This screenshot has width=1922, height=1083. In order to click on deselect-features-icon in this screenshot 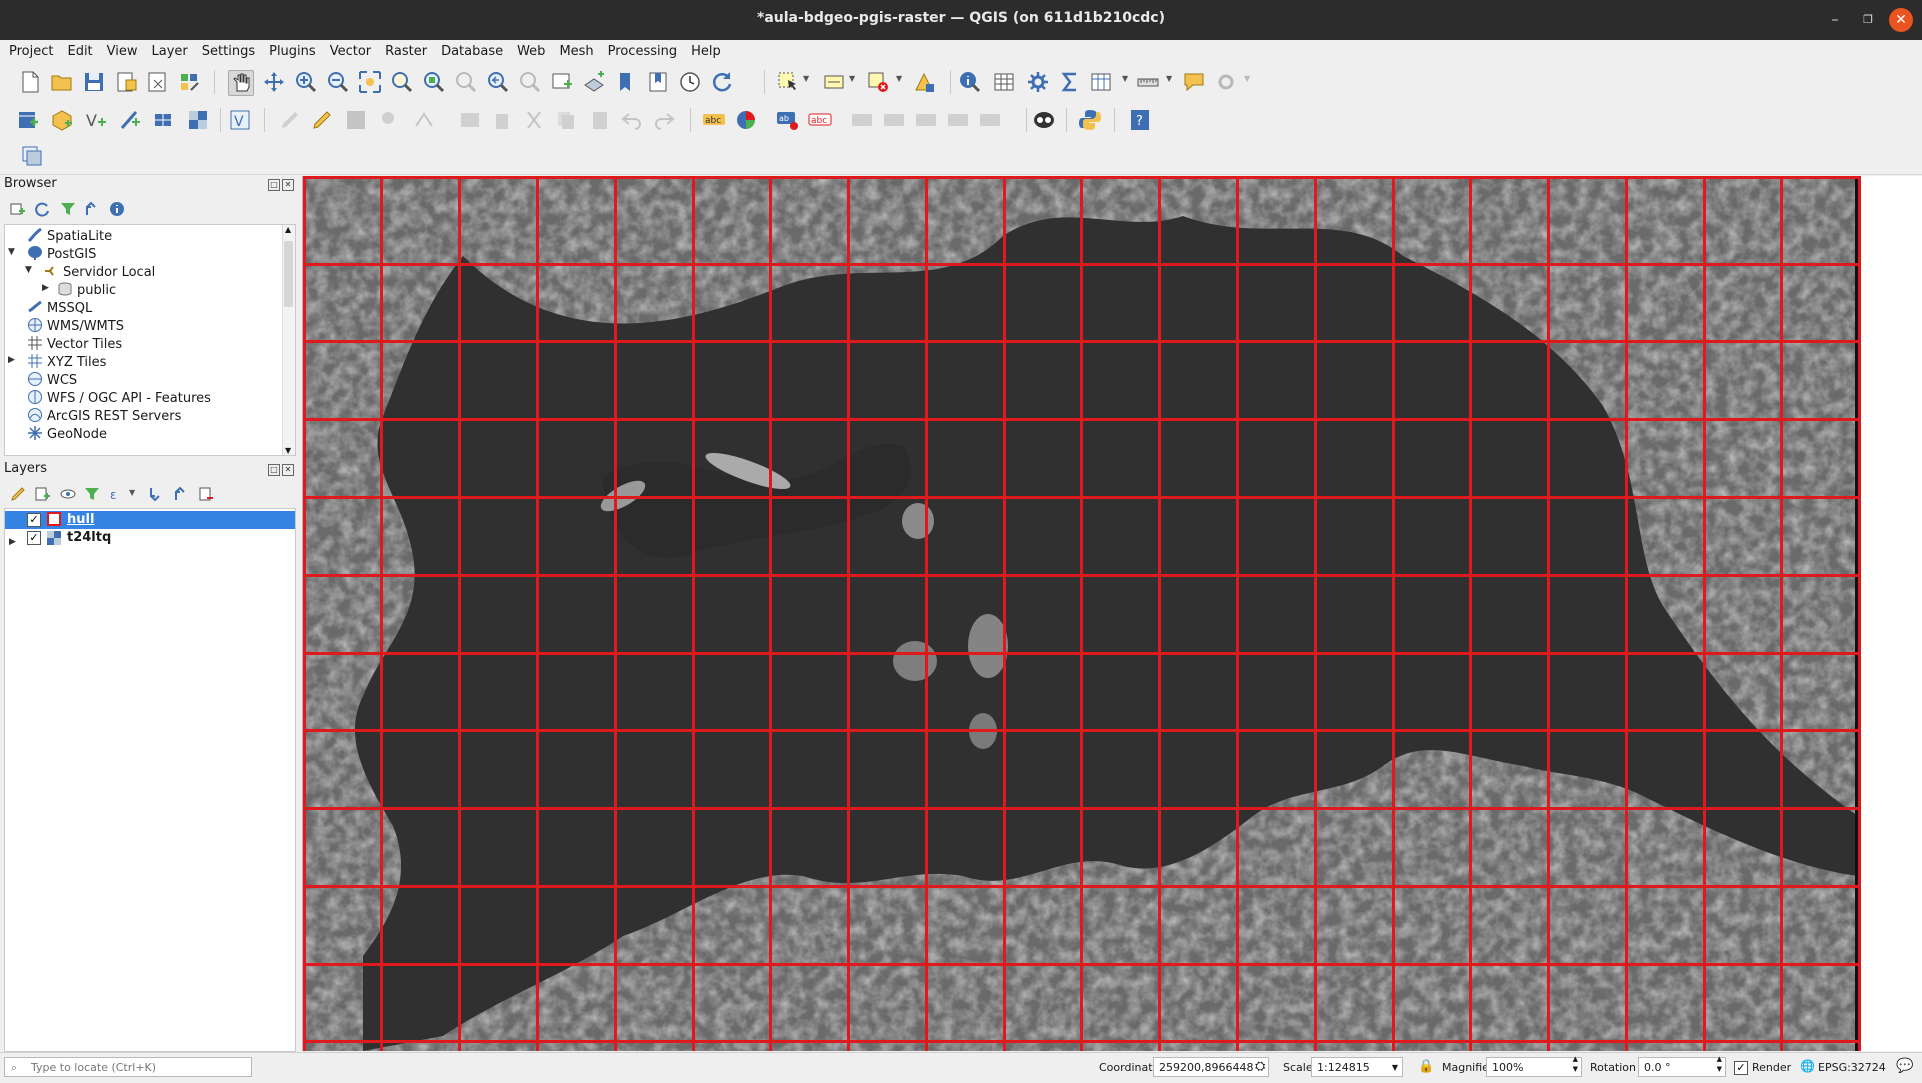, I will do `click(878, 82)`.